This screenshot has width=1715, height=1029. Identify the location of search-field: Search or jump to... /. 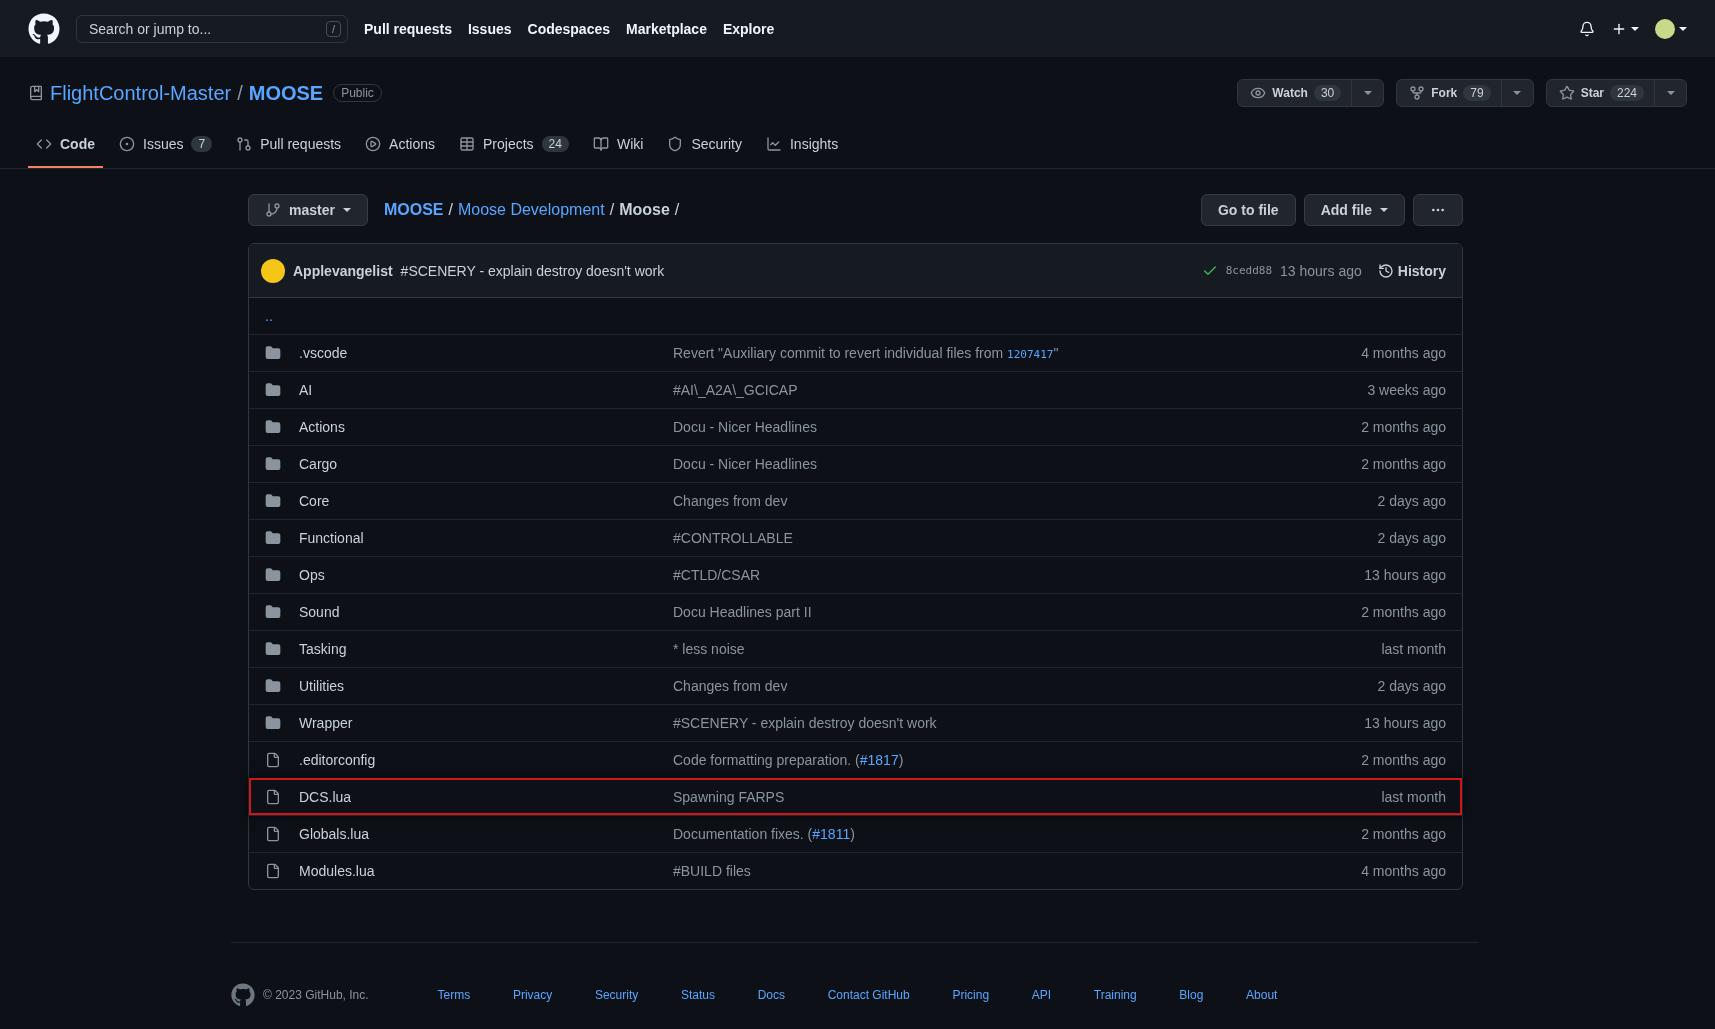
(212, 28).